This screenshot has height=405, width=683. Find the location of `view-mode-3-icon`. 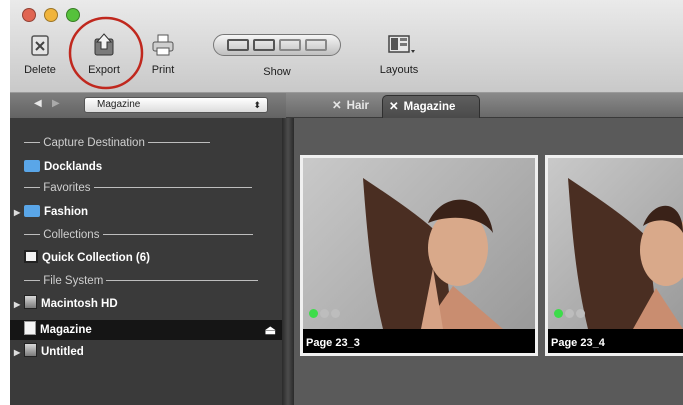

view-mode-3-icon is located at coordinates (290, 45).